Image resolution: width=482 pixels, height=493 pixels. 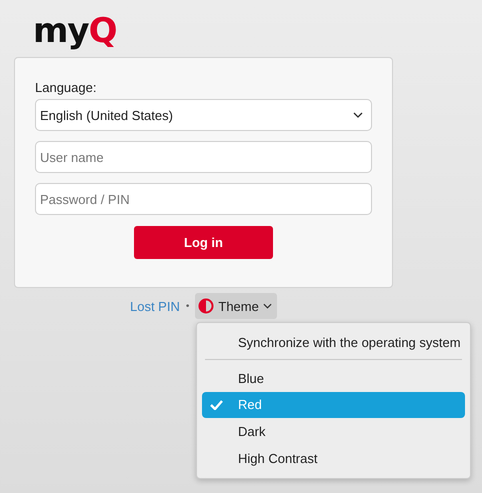 What do you see at coordinates (203, 199) in the screenshot?
I see `password-field: Password / PIN` at bounding box center [203, 199].